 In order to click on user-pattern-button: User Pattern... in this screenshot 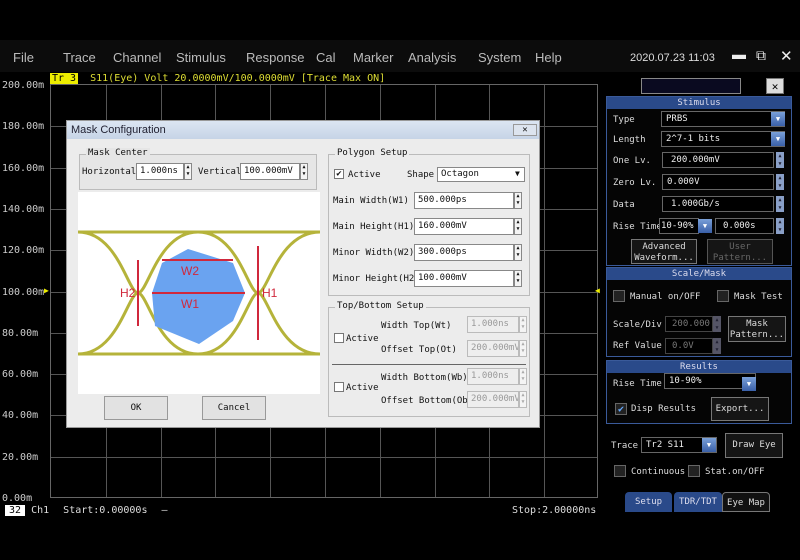, I will do `click(740, 251)`.